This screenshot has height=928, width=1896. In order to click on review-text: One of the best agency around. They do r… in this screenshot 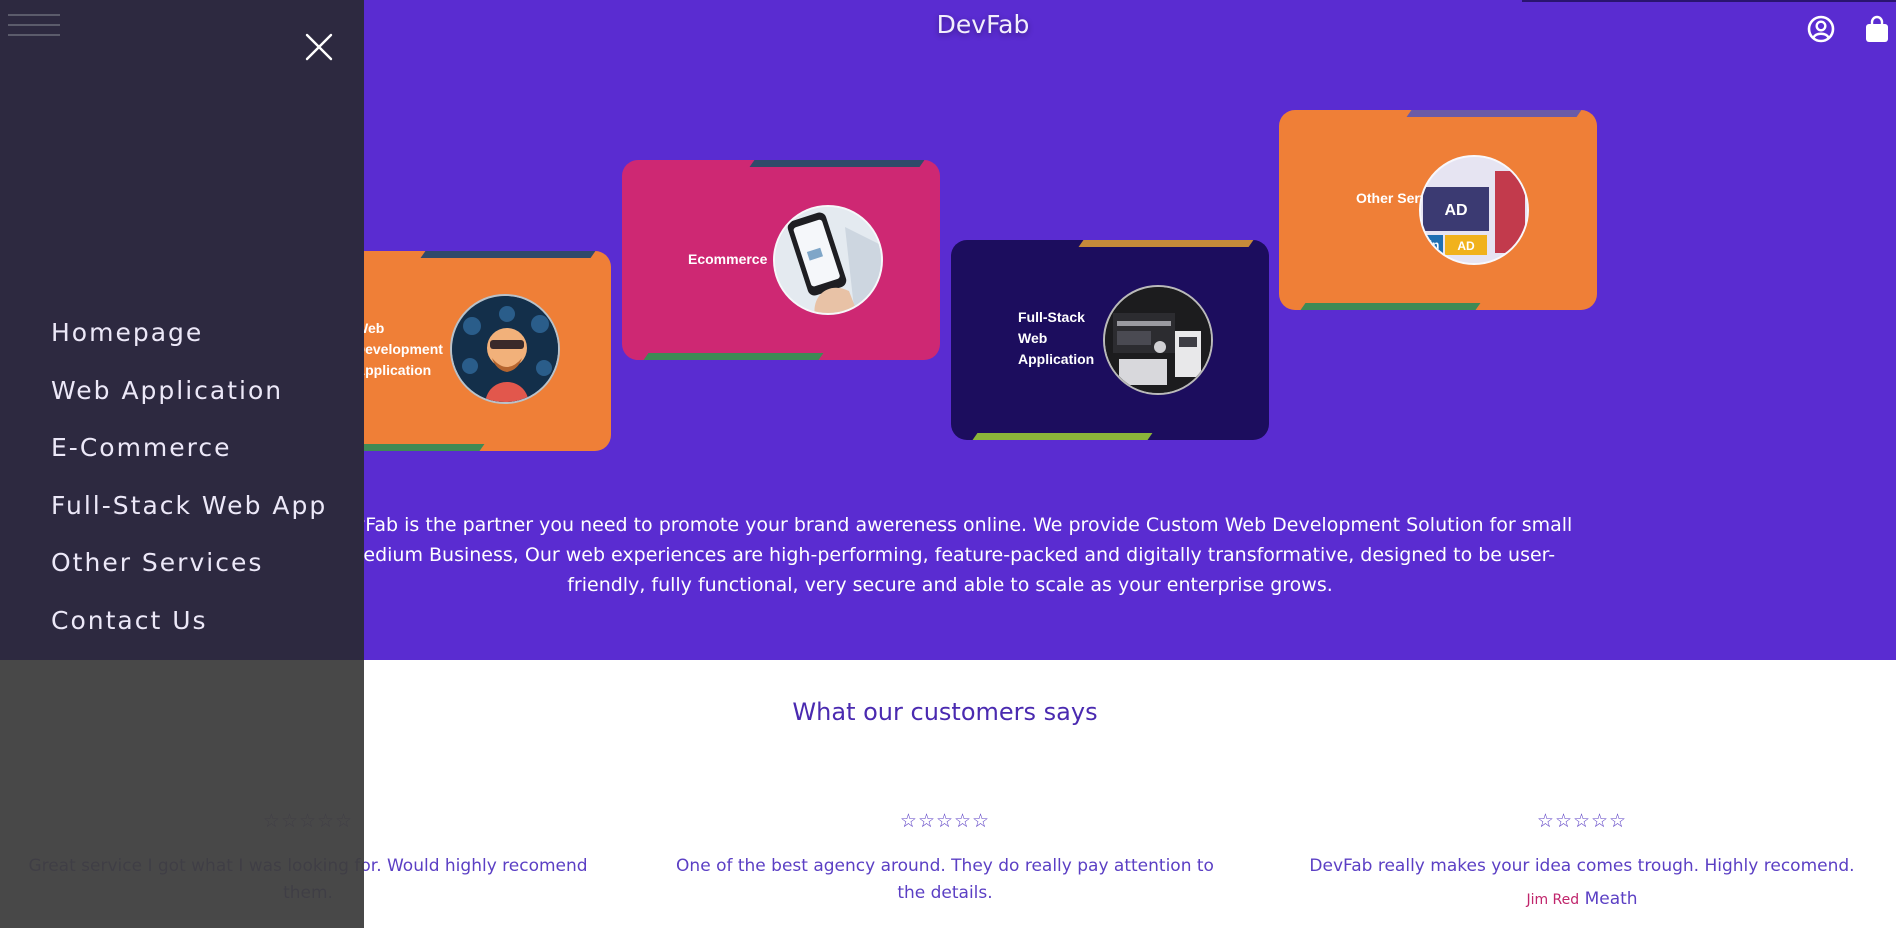, I will do `click(945, 879)`.